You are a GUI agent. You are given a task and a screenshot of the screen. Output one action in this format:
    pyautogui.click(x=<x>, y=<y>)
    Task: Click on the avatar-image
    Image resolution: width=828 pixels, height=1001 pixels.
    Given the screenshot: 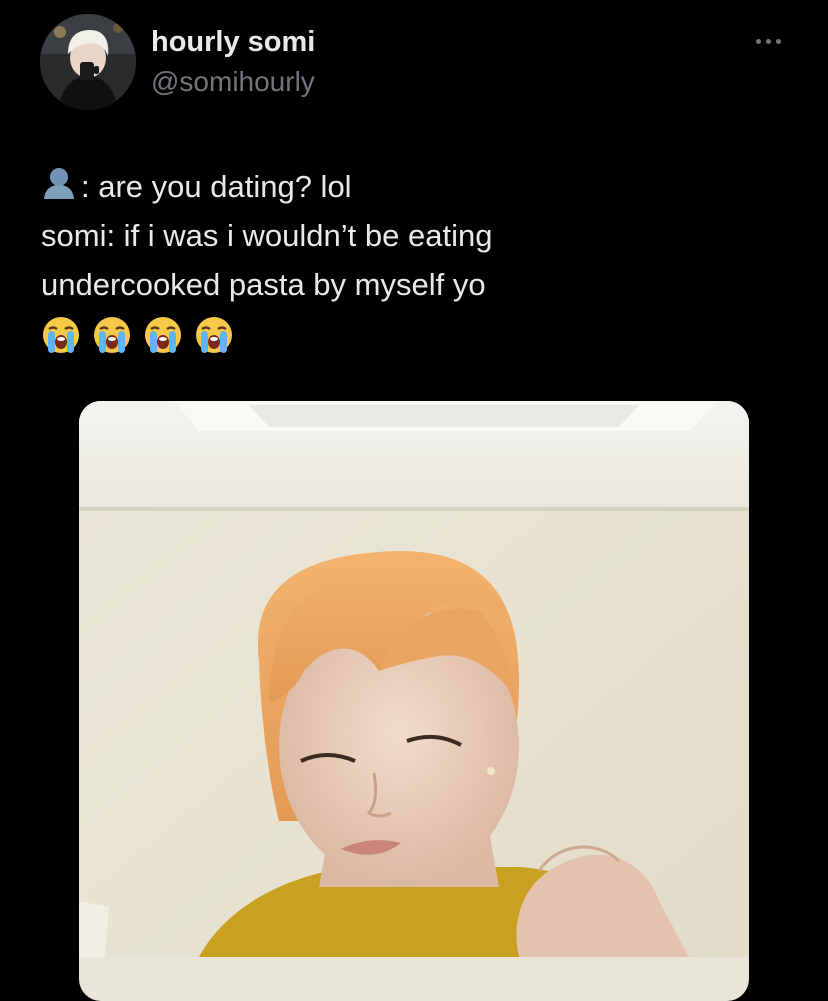 What is the action you would take?
    pyautogui.click(x=88, y=62)
    